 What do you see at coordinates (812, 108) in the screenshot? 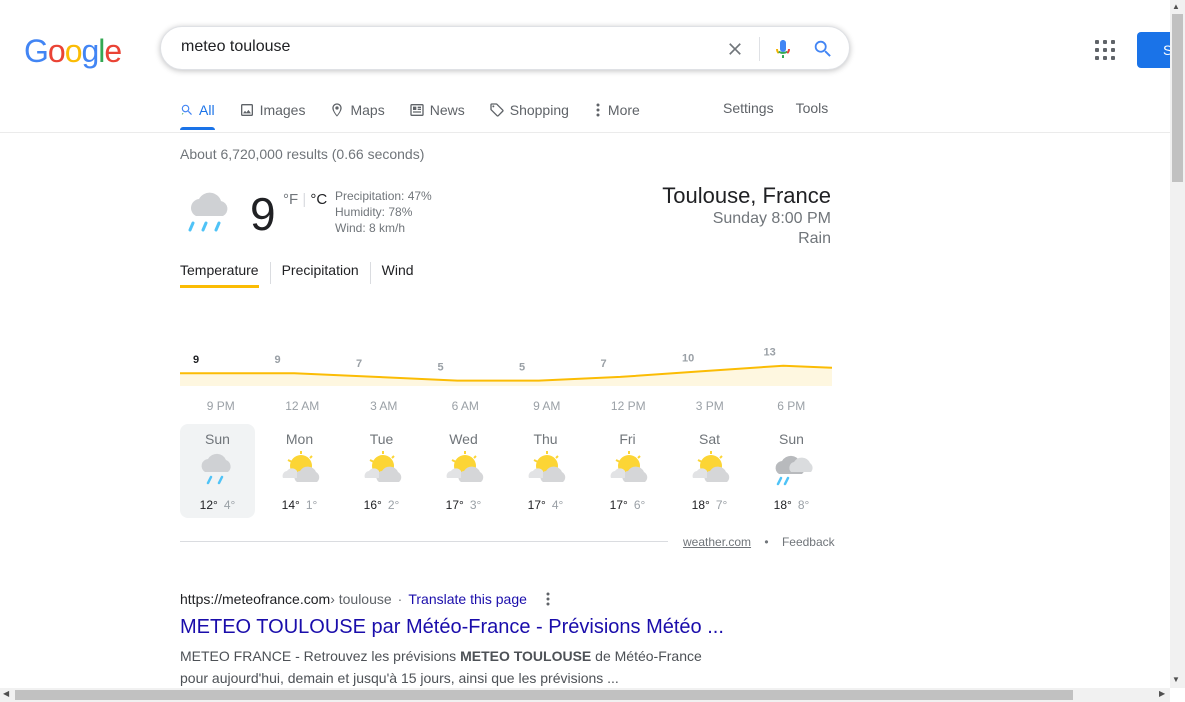
I see `tools-link: Tools` at bounding box center [812, 108].